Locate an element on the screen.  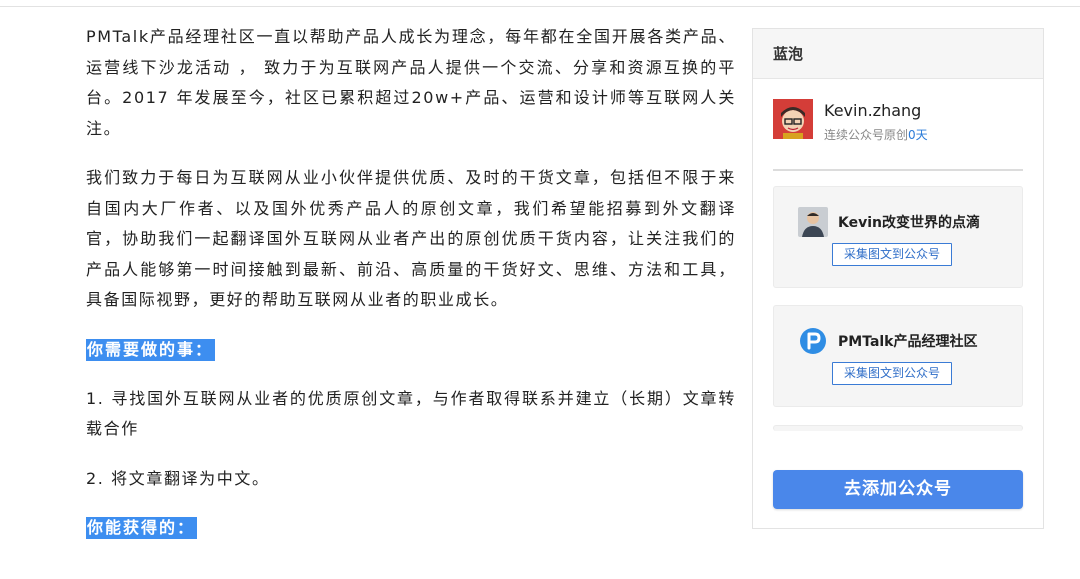
section-heading: 你需要做的事： is located at coordinates (151, 349).